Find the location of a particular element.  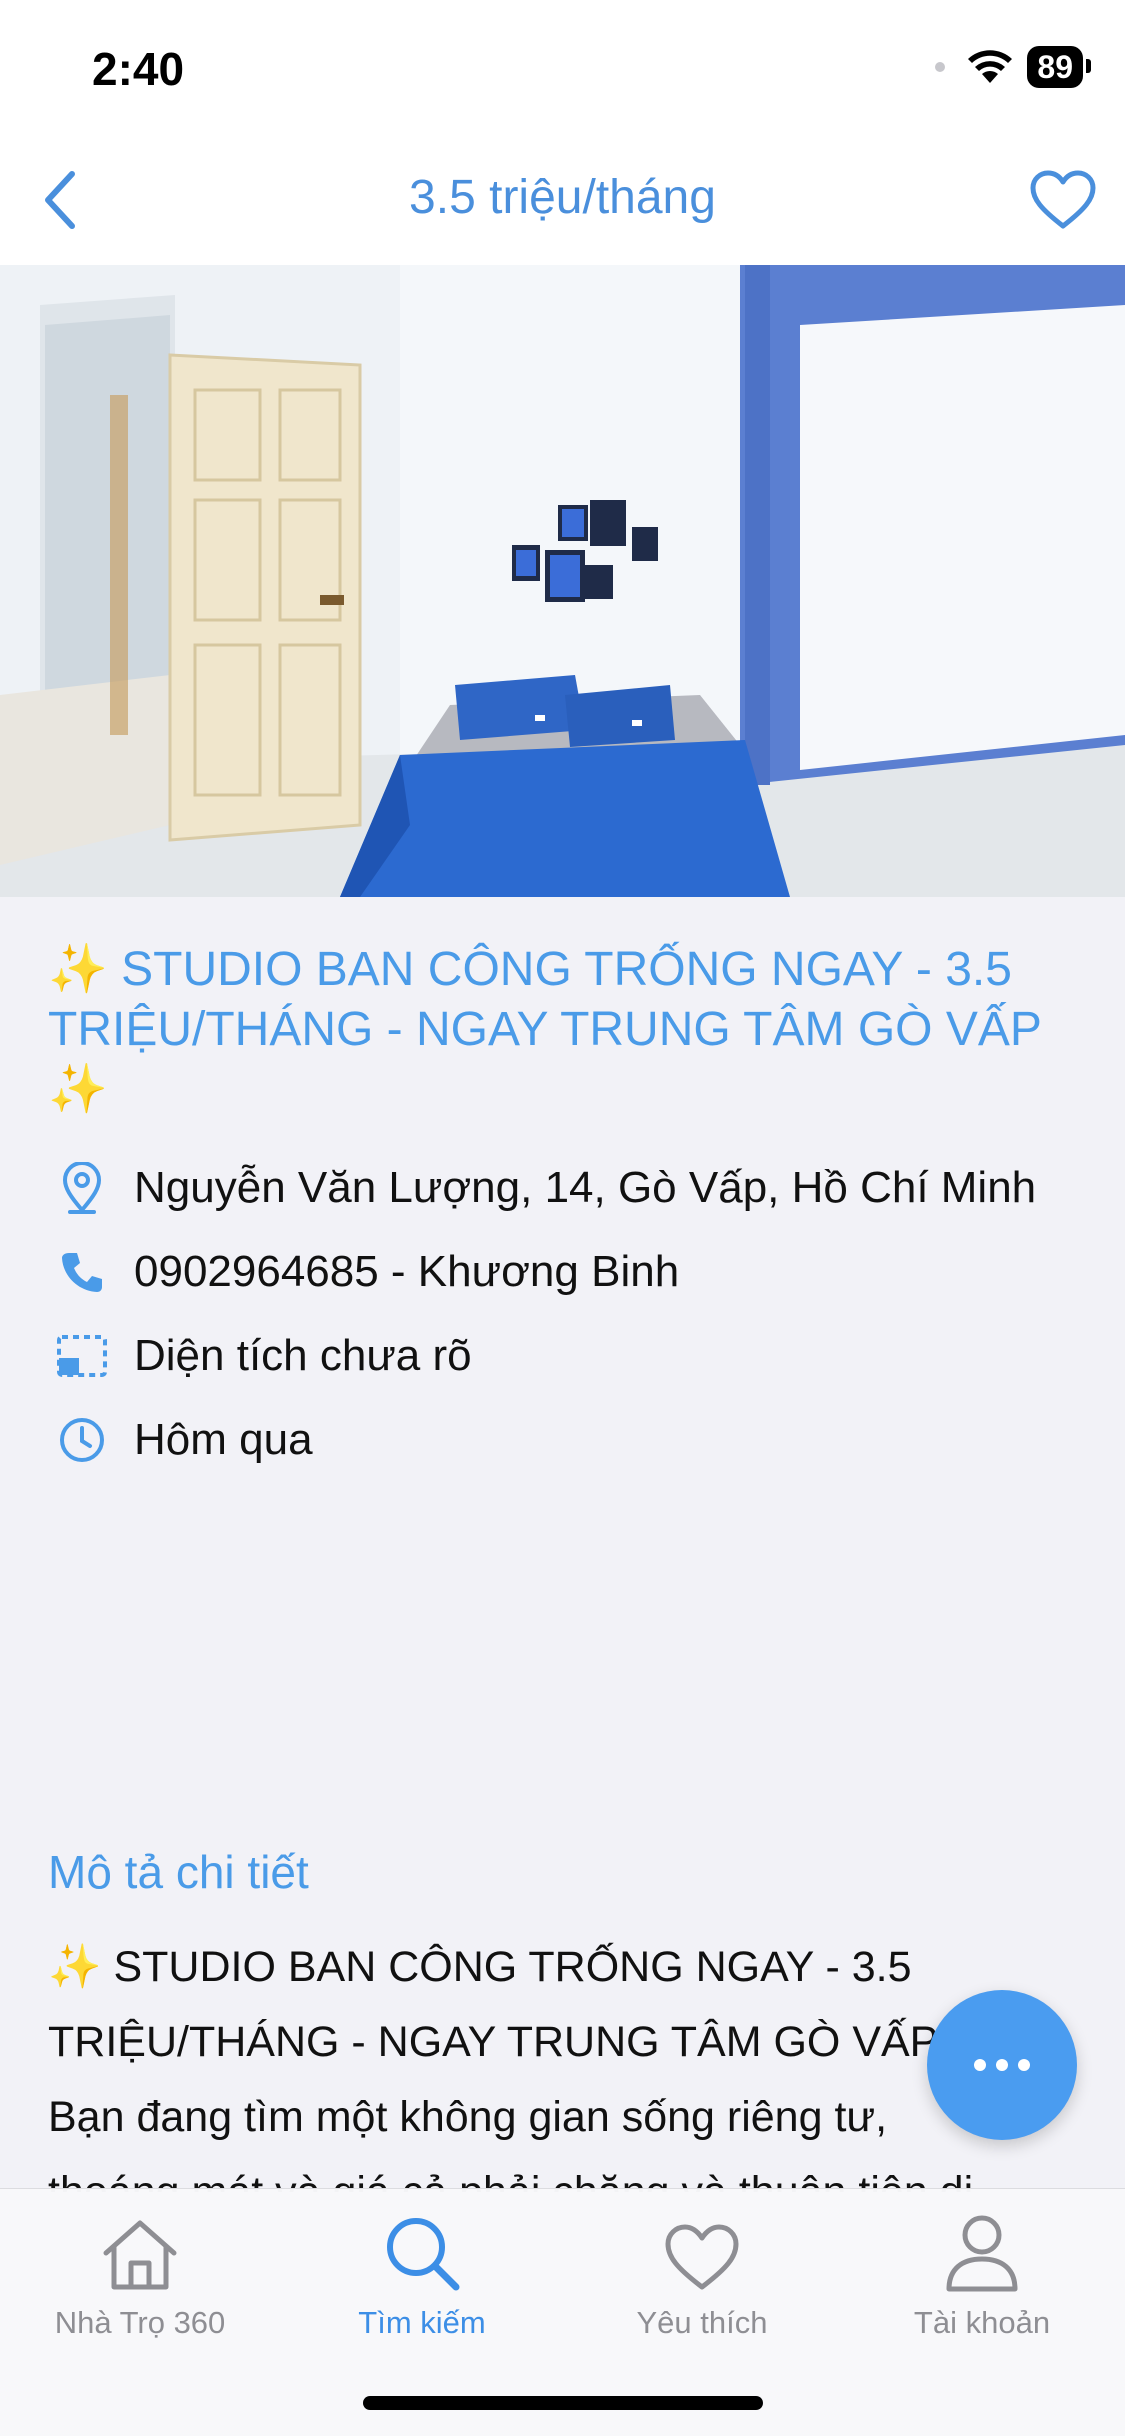

more-options-button is located at coordinates (1002, 2065).